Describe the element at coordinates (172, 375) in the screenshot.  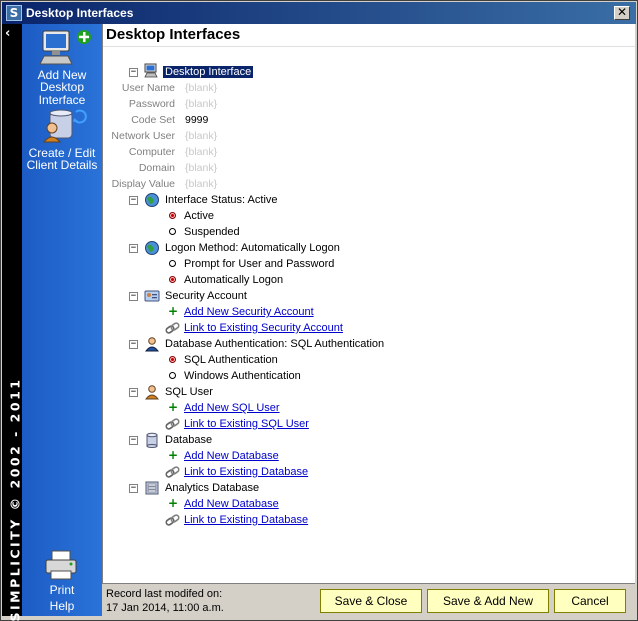
I see `windows-auth-radio` at that location.